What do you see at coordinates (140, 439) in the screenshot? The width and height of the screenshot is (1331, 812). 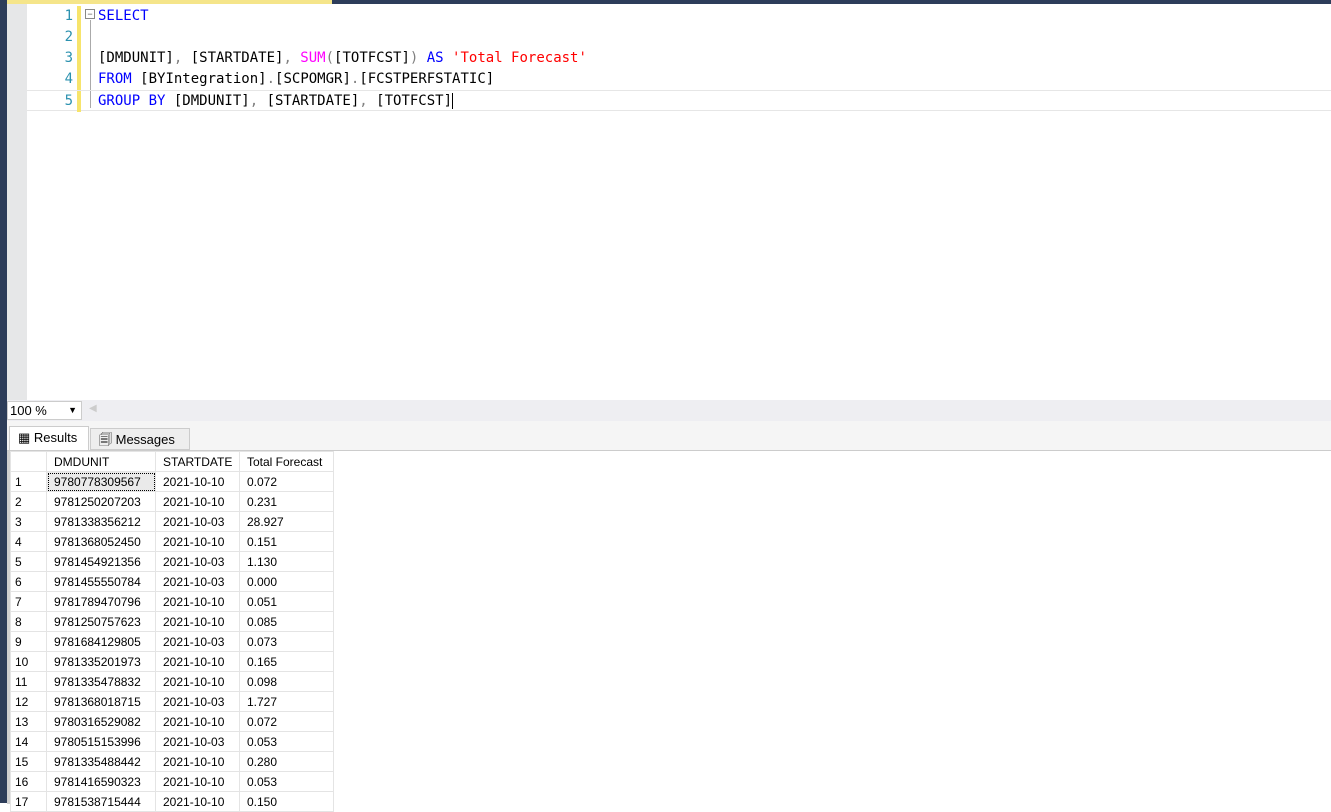 I see `tab-messages: 🗐 Messages` at bounding box center [140, 439].